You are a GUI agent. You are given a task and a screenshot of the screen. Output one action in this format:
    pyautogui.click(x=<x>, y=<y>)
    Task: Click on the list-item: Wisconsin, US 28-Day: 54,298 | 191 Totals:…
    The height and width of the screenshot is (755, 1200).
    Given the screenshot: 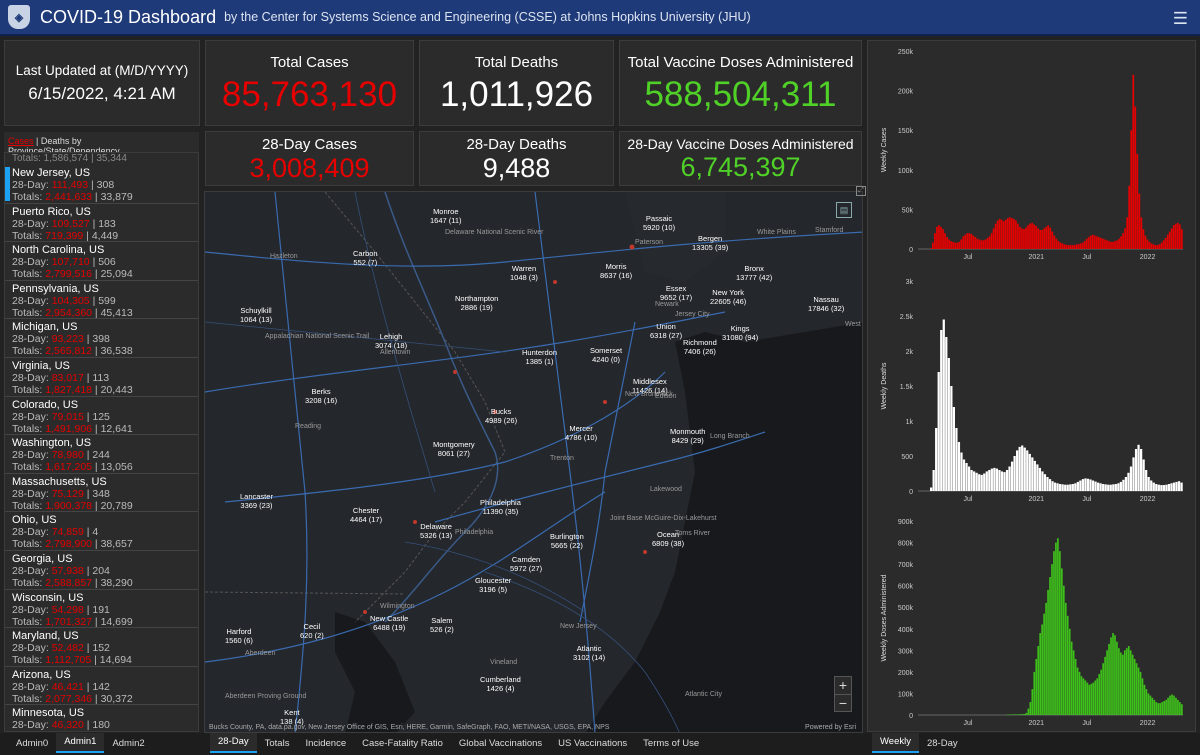 What is the action you would take?
    pyautogui.click(x=101, y=609)
    